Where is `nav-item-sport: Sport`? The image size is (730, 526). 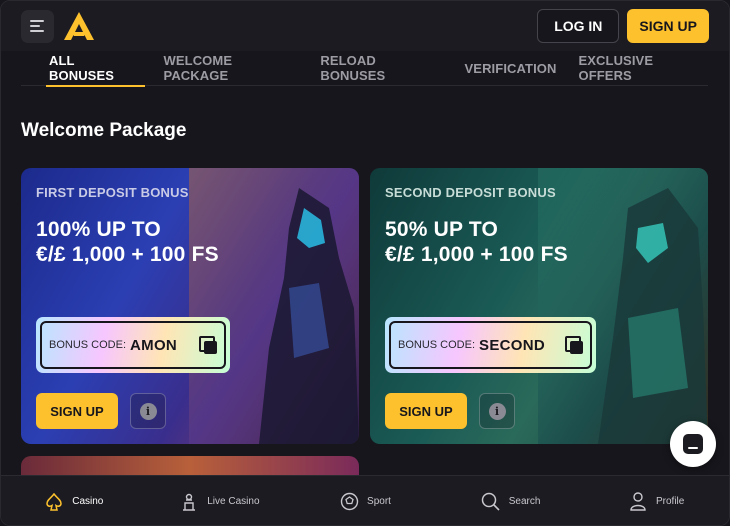 nav-item-sport: Sport is located at coordinates (365, 500).